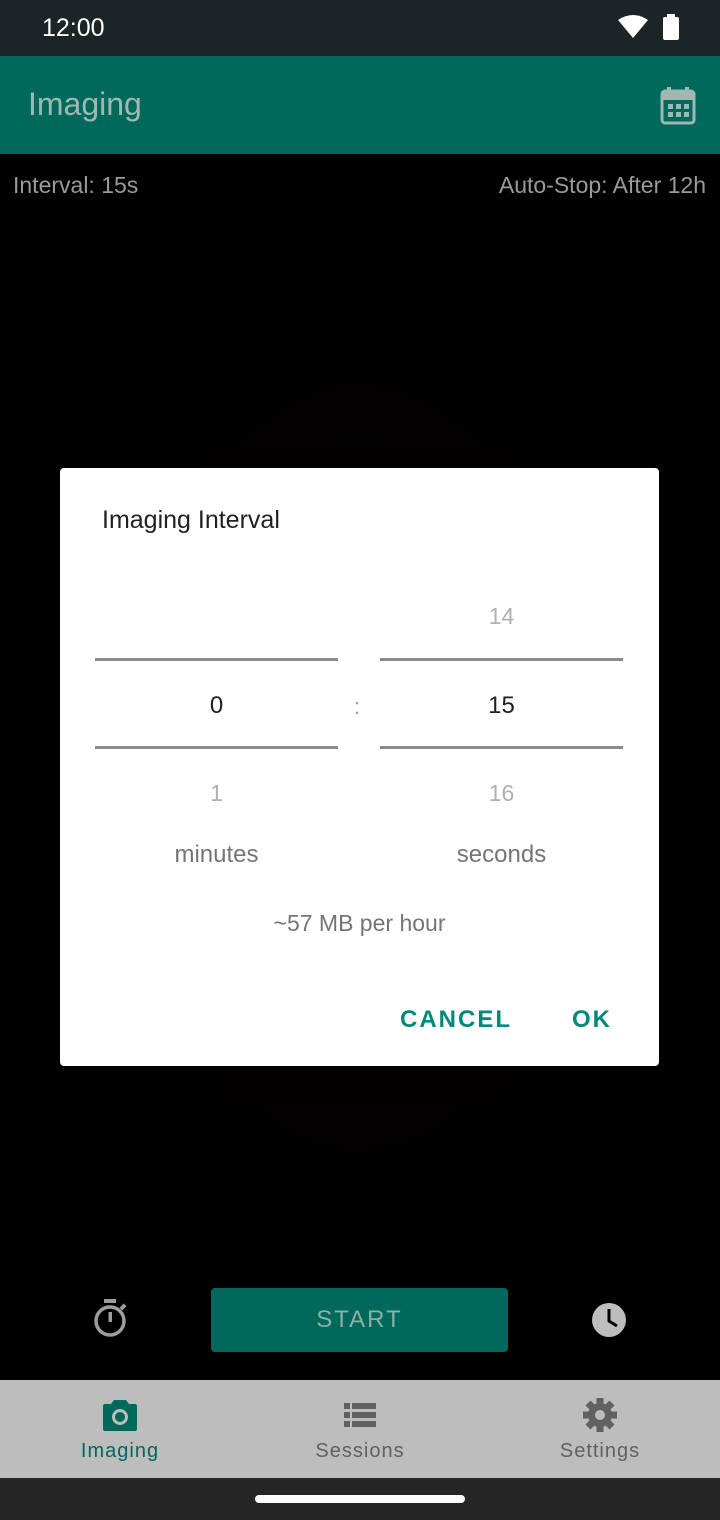 This screenshot has width=720, height=1520. I want to click on status-time: 12:00, so click(73, 28).